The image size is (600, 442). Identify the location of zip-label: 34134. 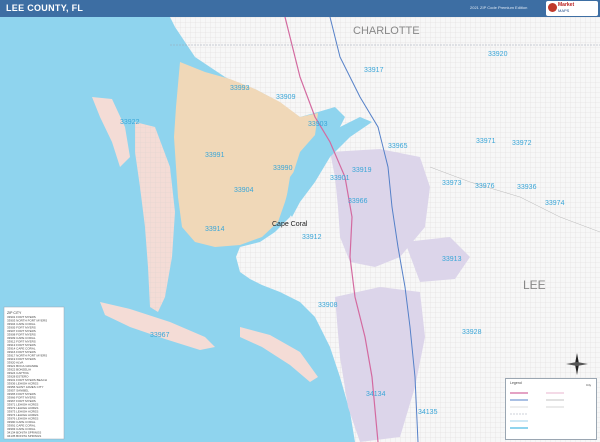
(376, 394).